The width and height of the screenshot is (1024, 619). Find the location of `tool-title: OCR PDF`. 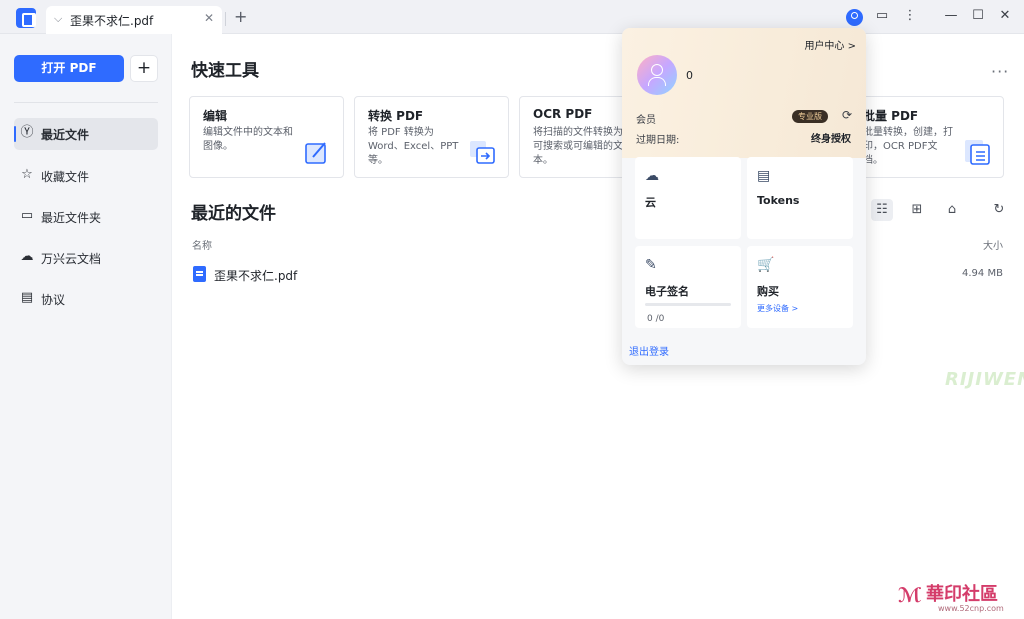

tool-title: OCR PDF is located at coordinates (563, 114).